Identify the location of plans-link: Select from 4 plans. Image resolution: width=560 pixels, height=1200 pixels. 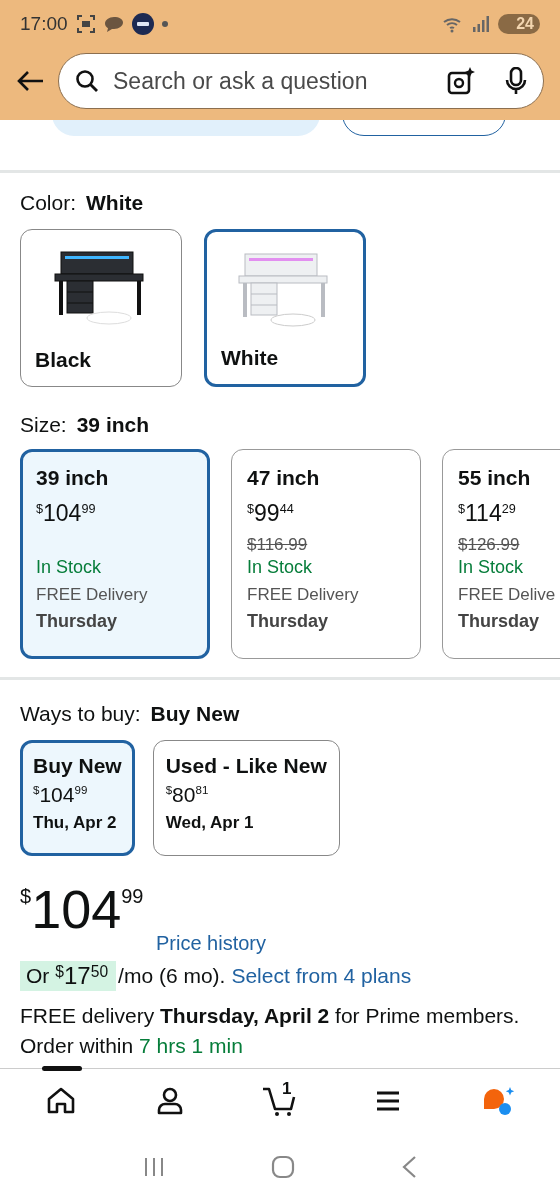
(321, 976).